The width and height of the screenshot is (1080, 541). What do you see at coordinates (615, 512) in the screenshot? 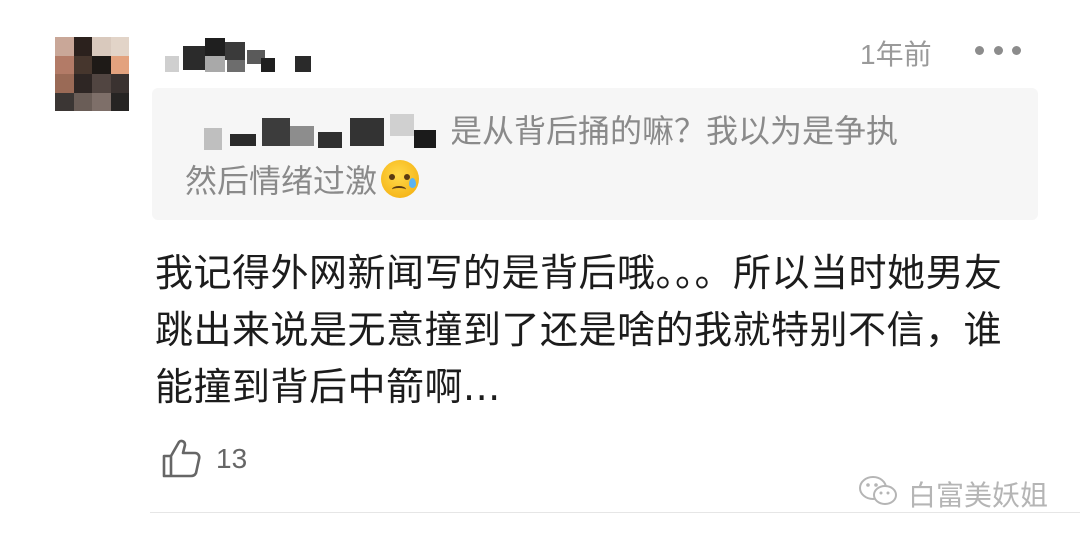
I see `divider` at bounding box center [615, 512].